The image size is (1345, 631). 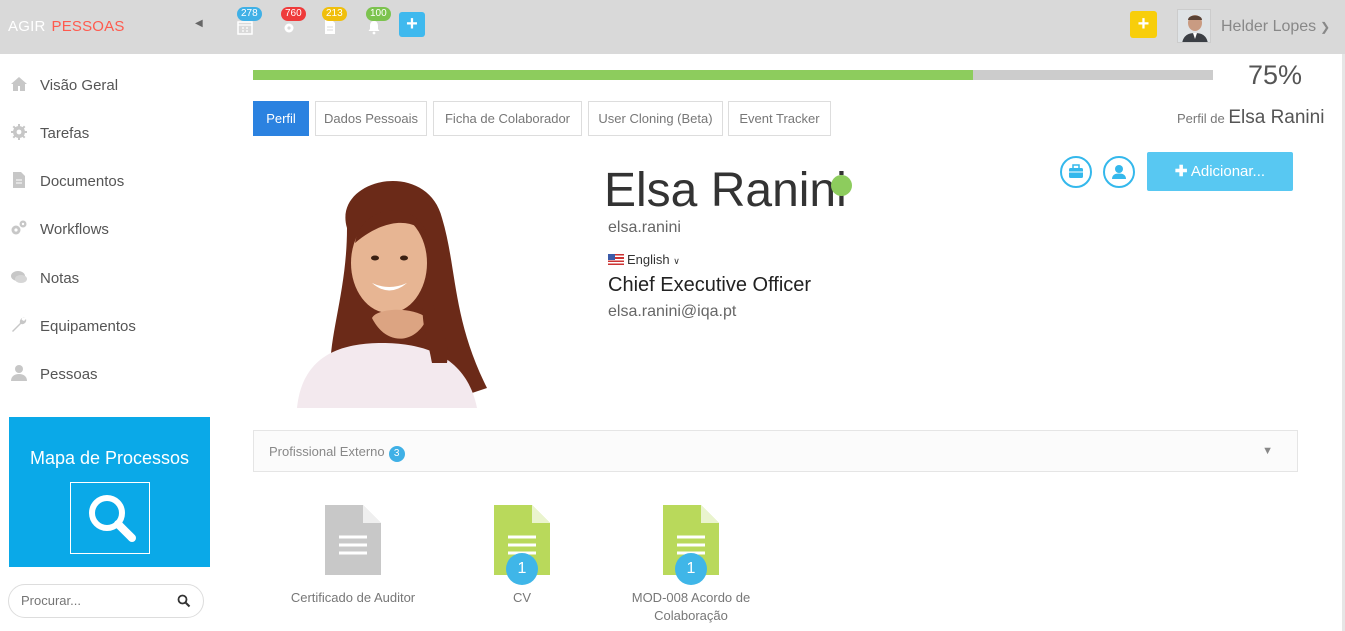 What do you see at coordinates (1267, 451) in the screenshot?
I see `caret-down-icon: ▼` at bounding box center [1267, 451].